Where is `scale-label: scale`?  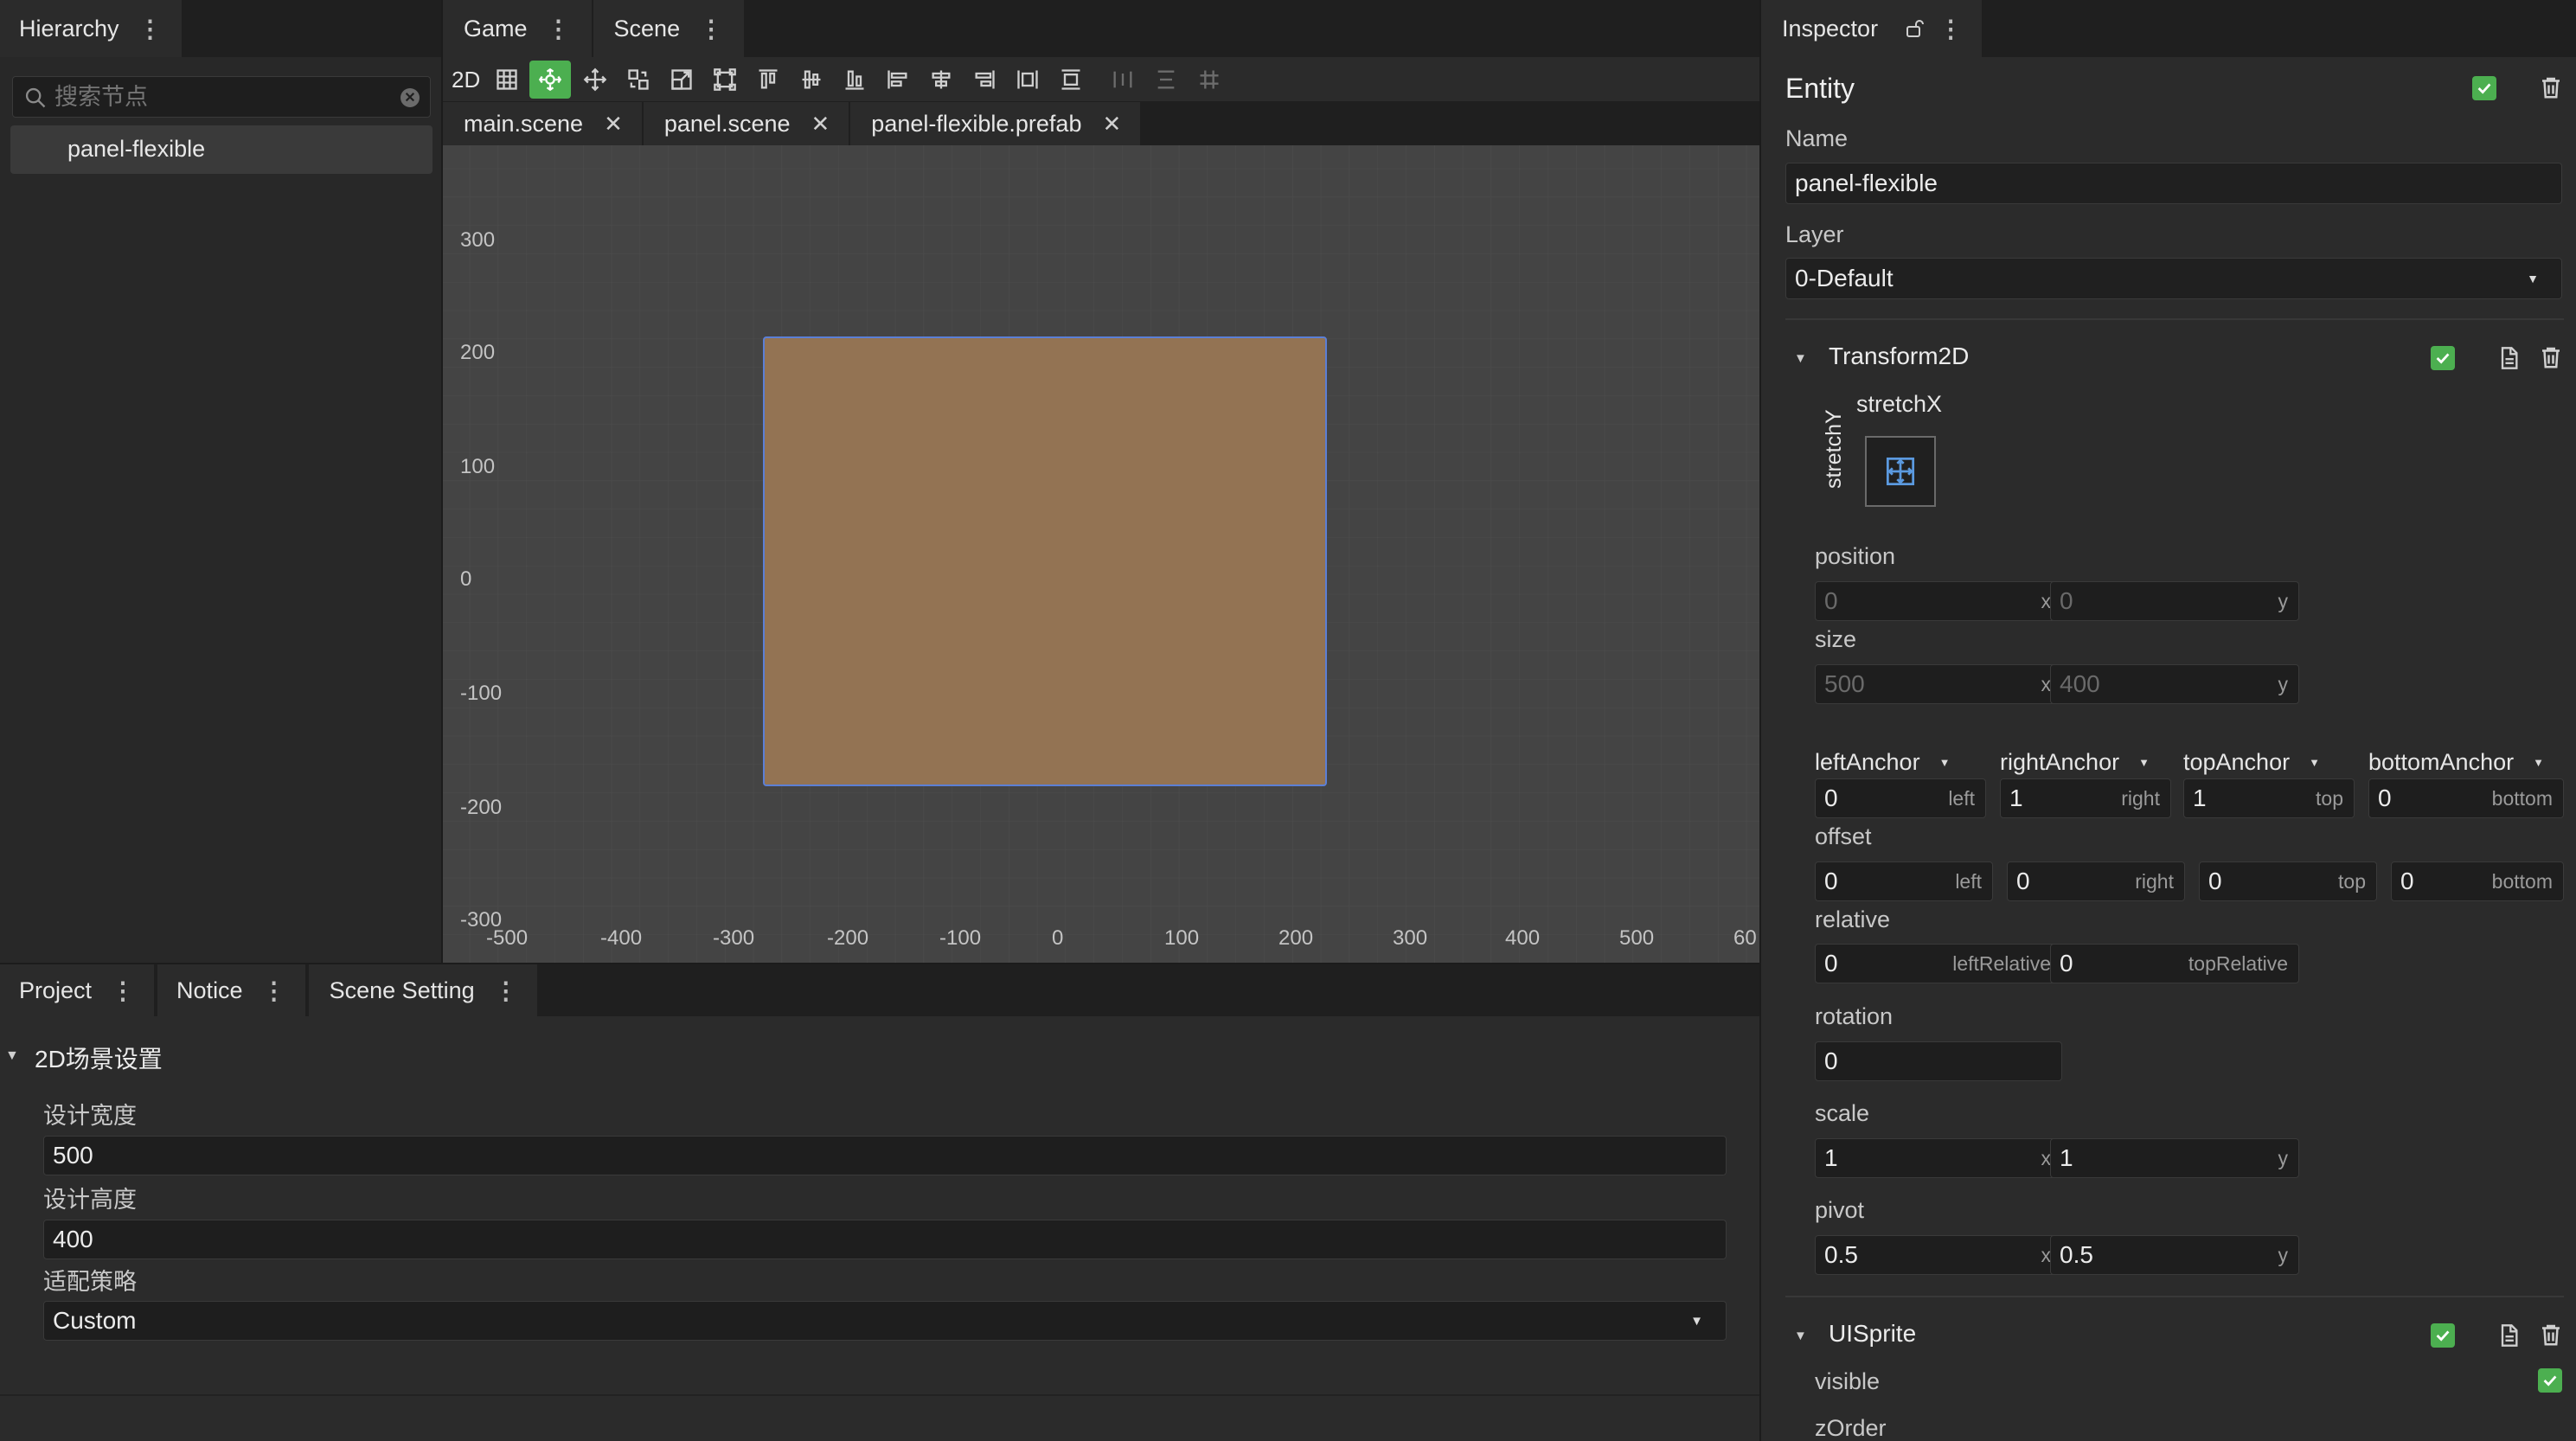
scale-label: scale is located at coordinates (1842, 1113).